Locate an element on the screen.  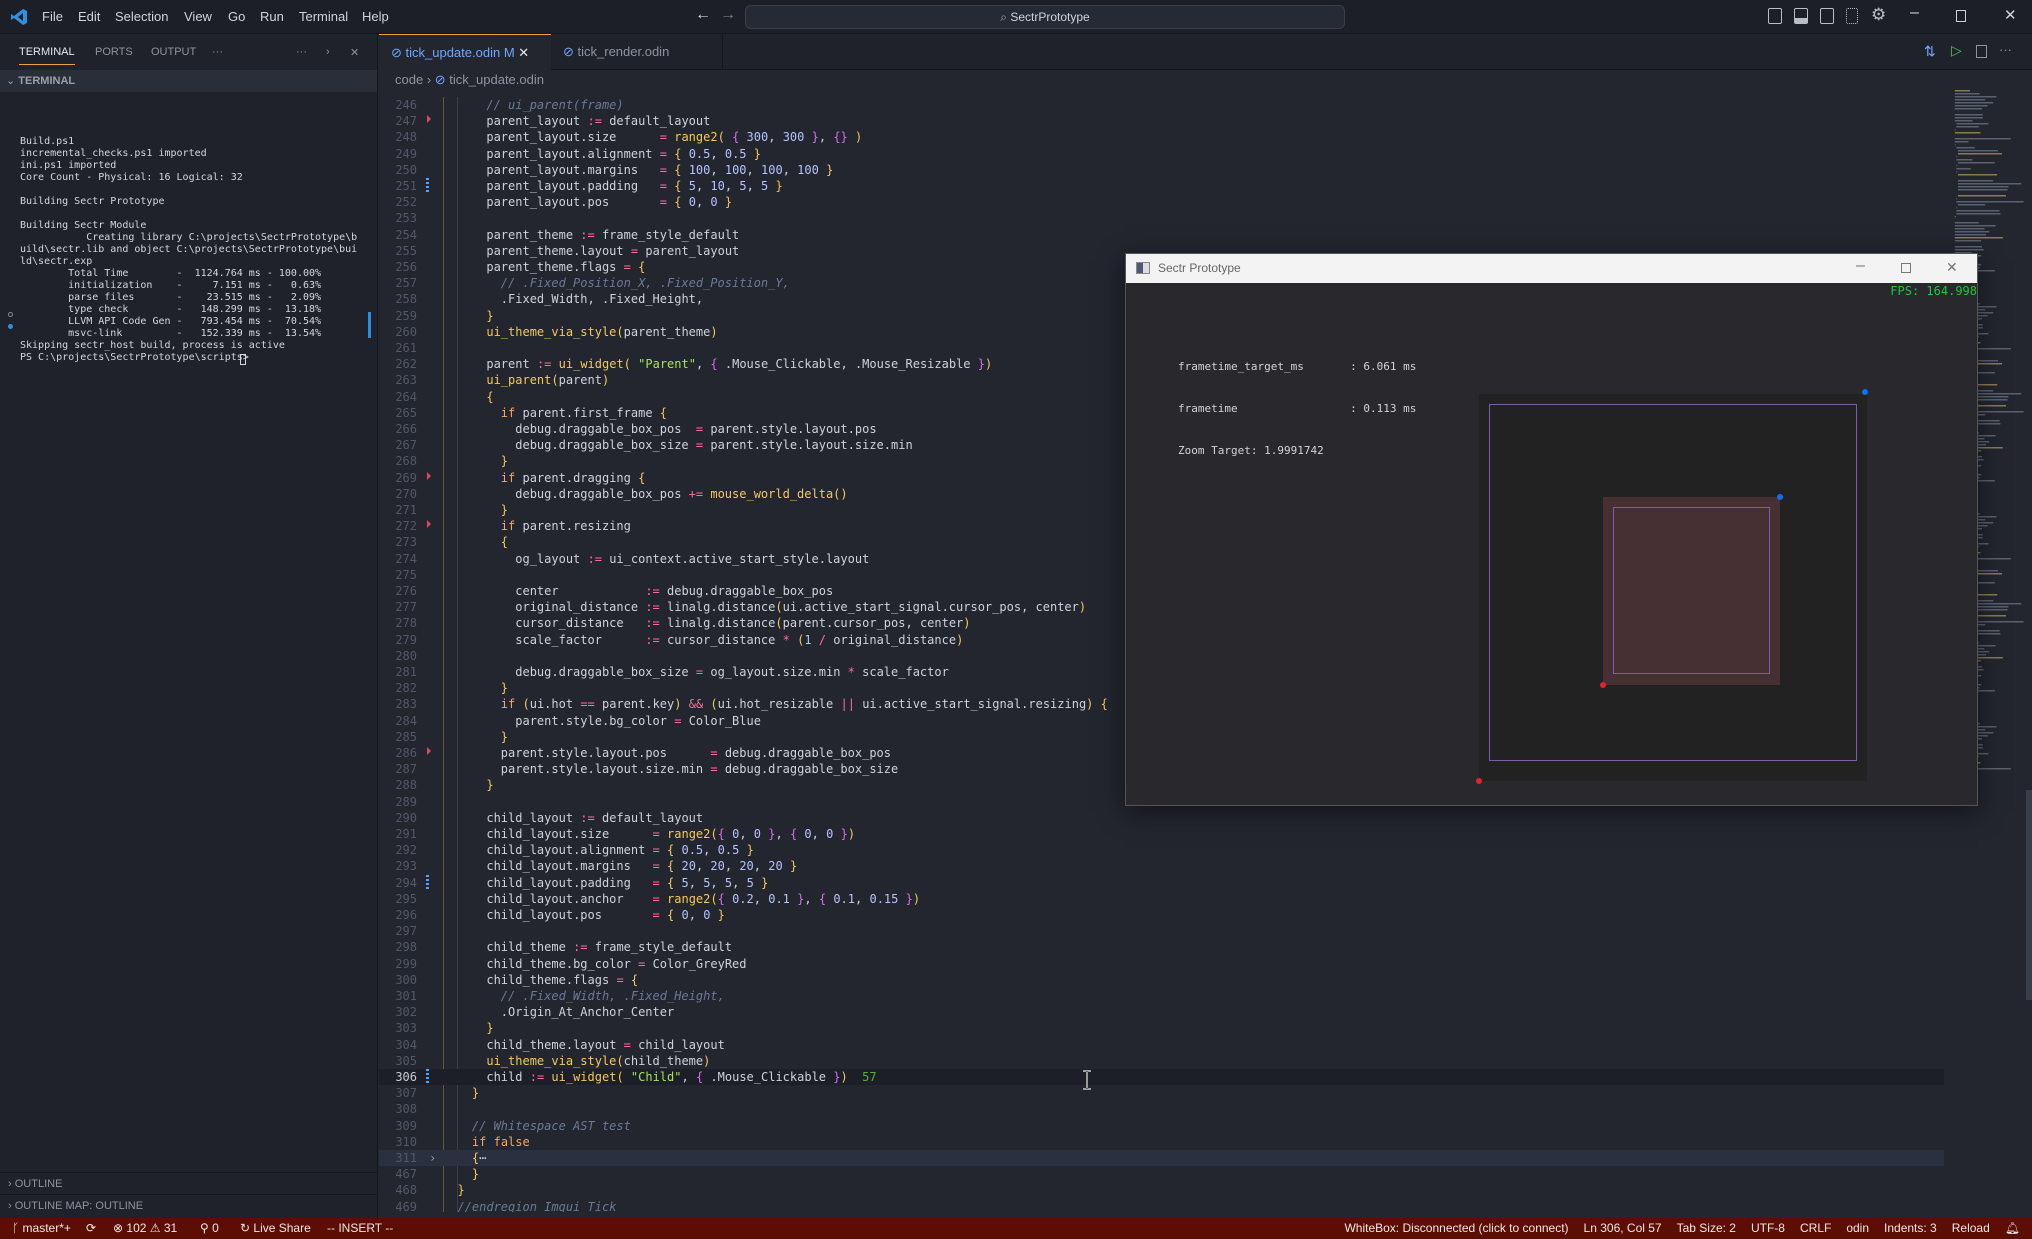
code-line: 298 child_theme := frame_style_default is located at coordinates (1161, 947).